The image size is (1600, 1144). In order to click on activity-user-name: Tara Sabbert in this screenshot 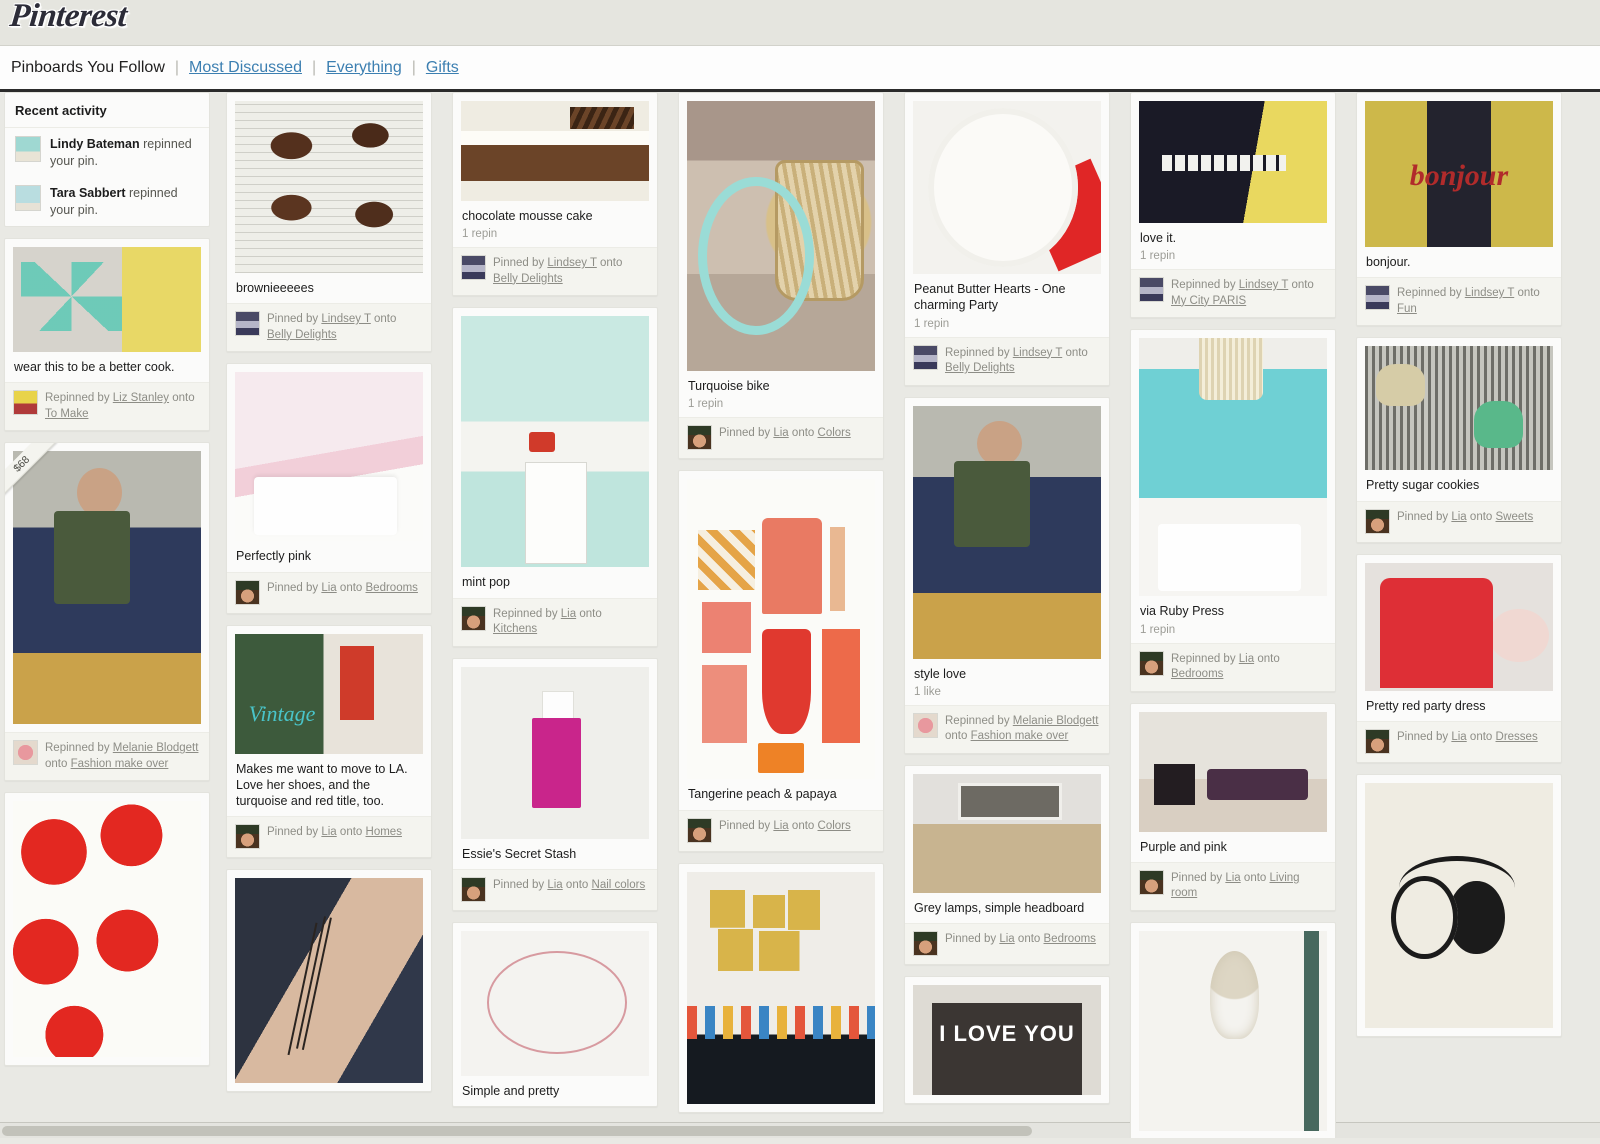, I will do `click(88, 193)`.